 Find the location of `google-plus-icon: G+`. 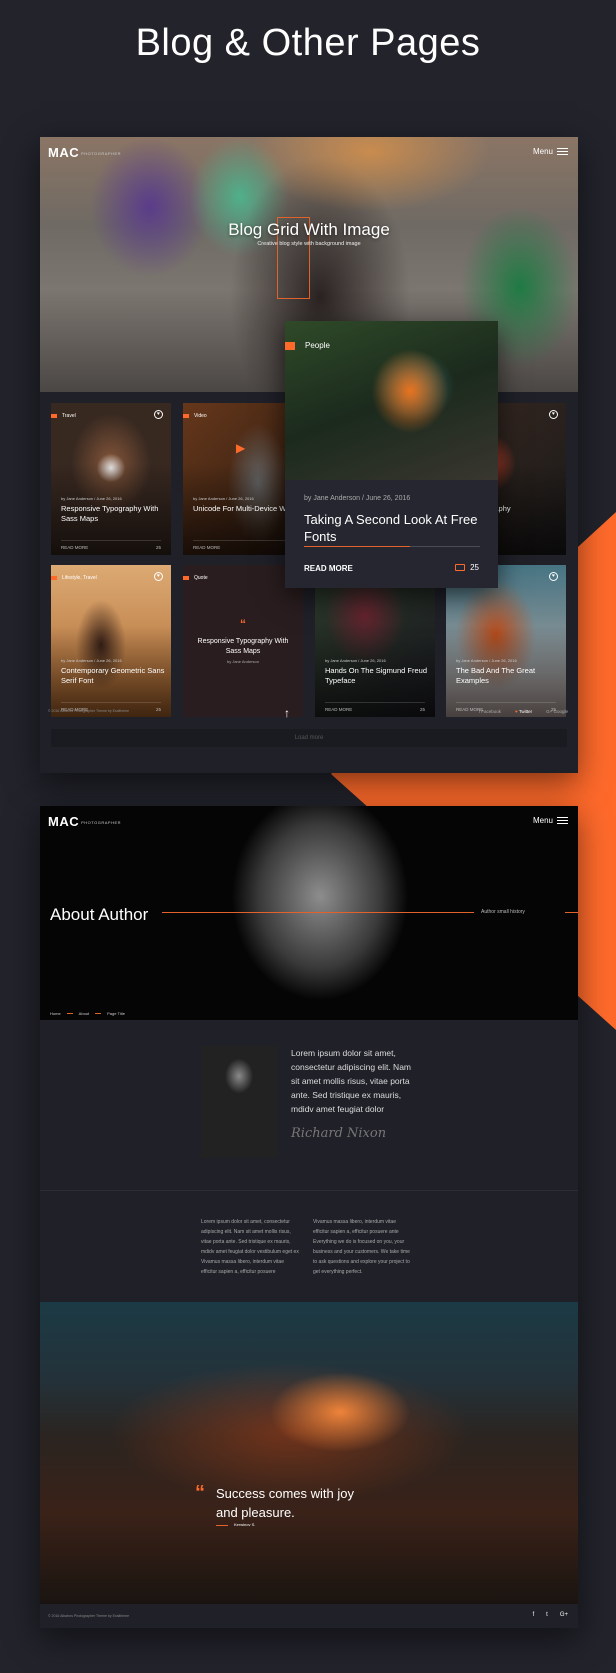

google-plus-icon: G+ is located at coordinates (564, 1615).